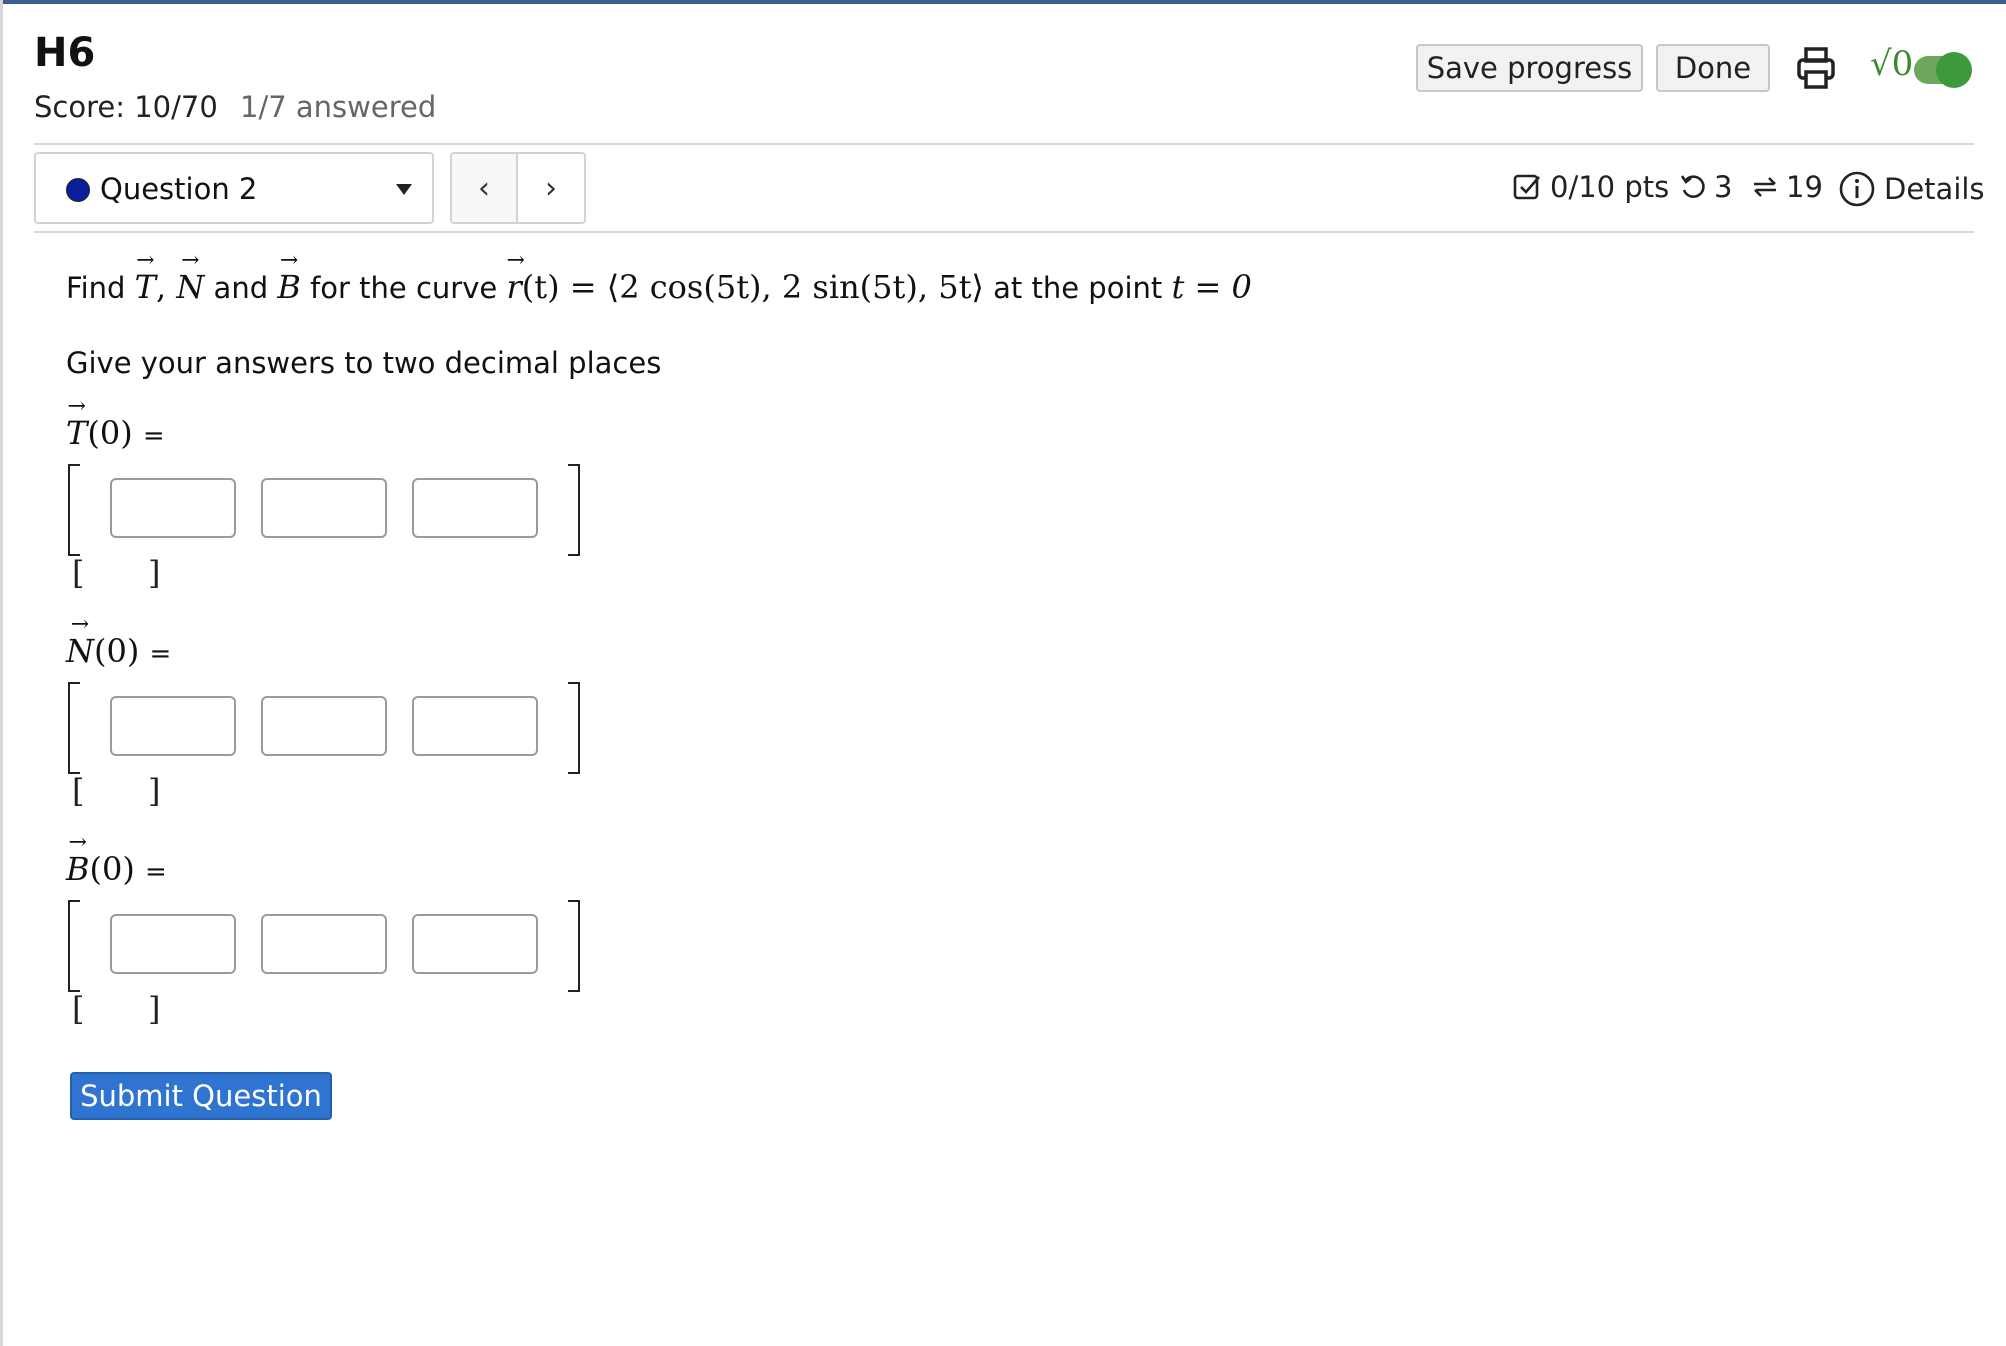  I want to click on attempts-count: 19, so click(1804, 187).